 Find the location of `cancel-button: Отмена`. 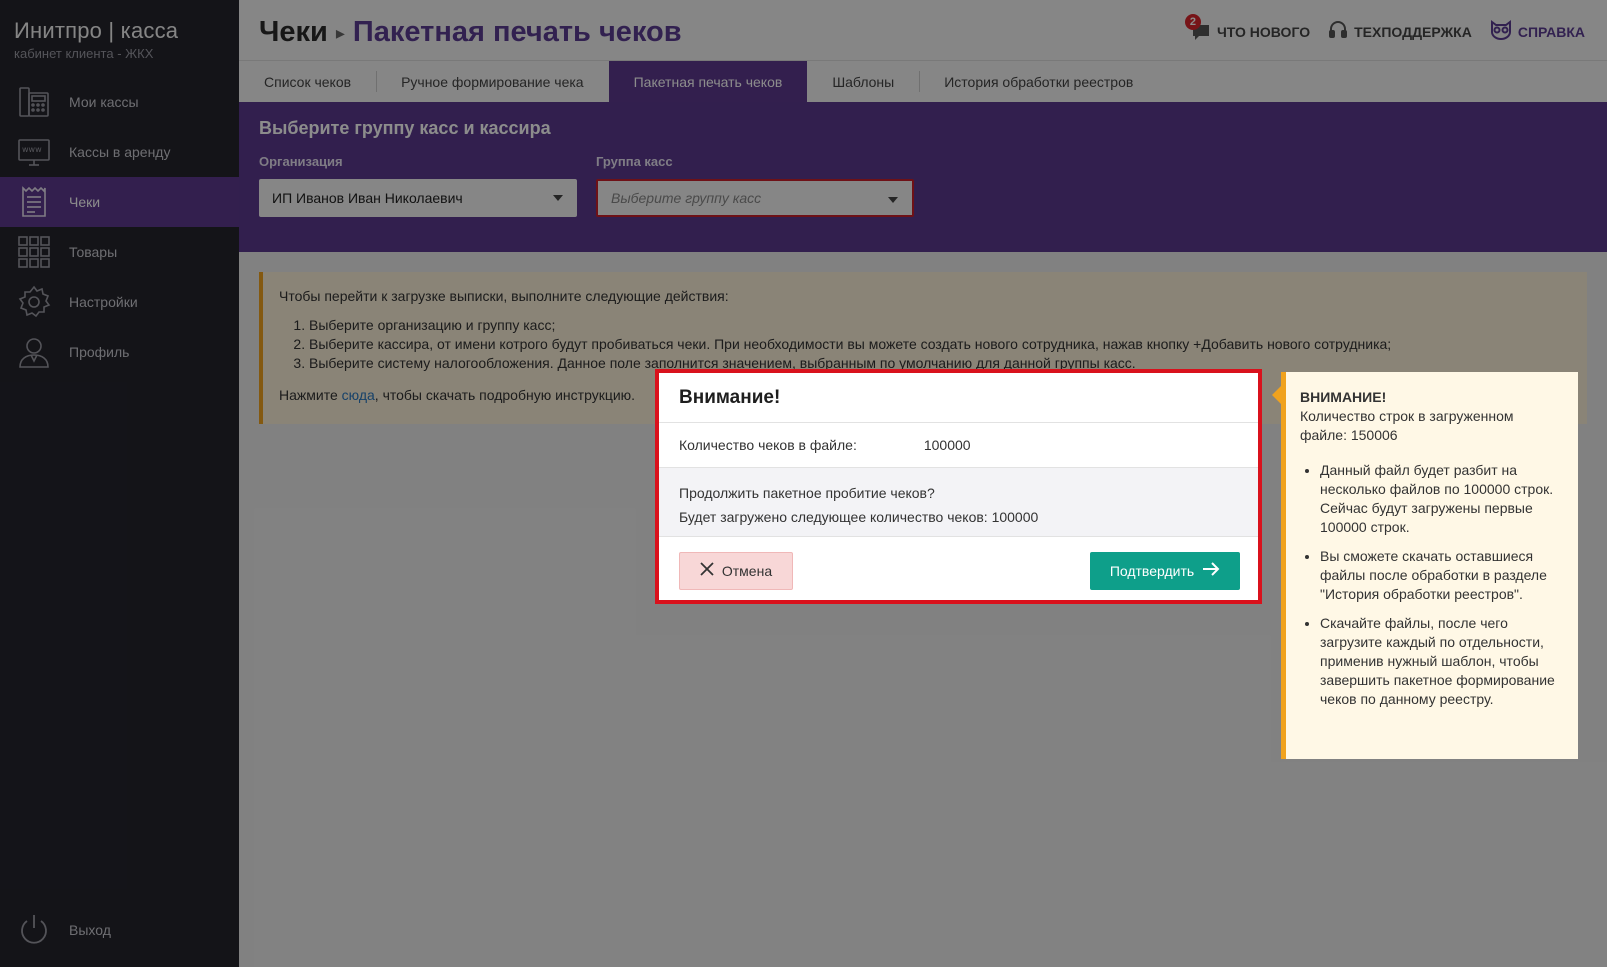

cancel-button: Отмена is located at coordinates (736, 570).